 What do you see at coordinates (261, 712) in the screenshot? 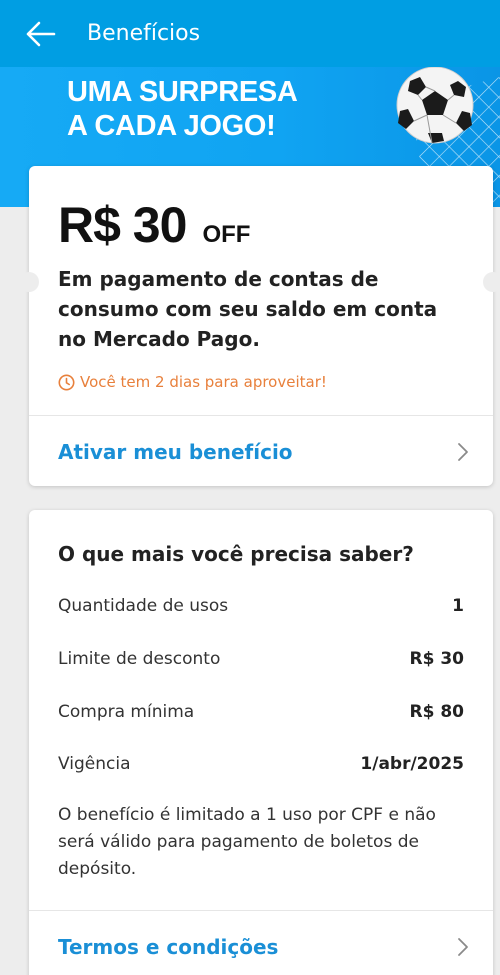
I see `info-row: Compra mínima R$ 80` at bounding box center [261, 712].